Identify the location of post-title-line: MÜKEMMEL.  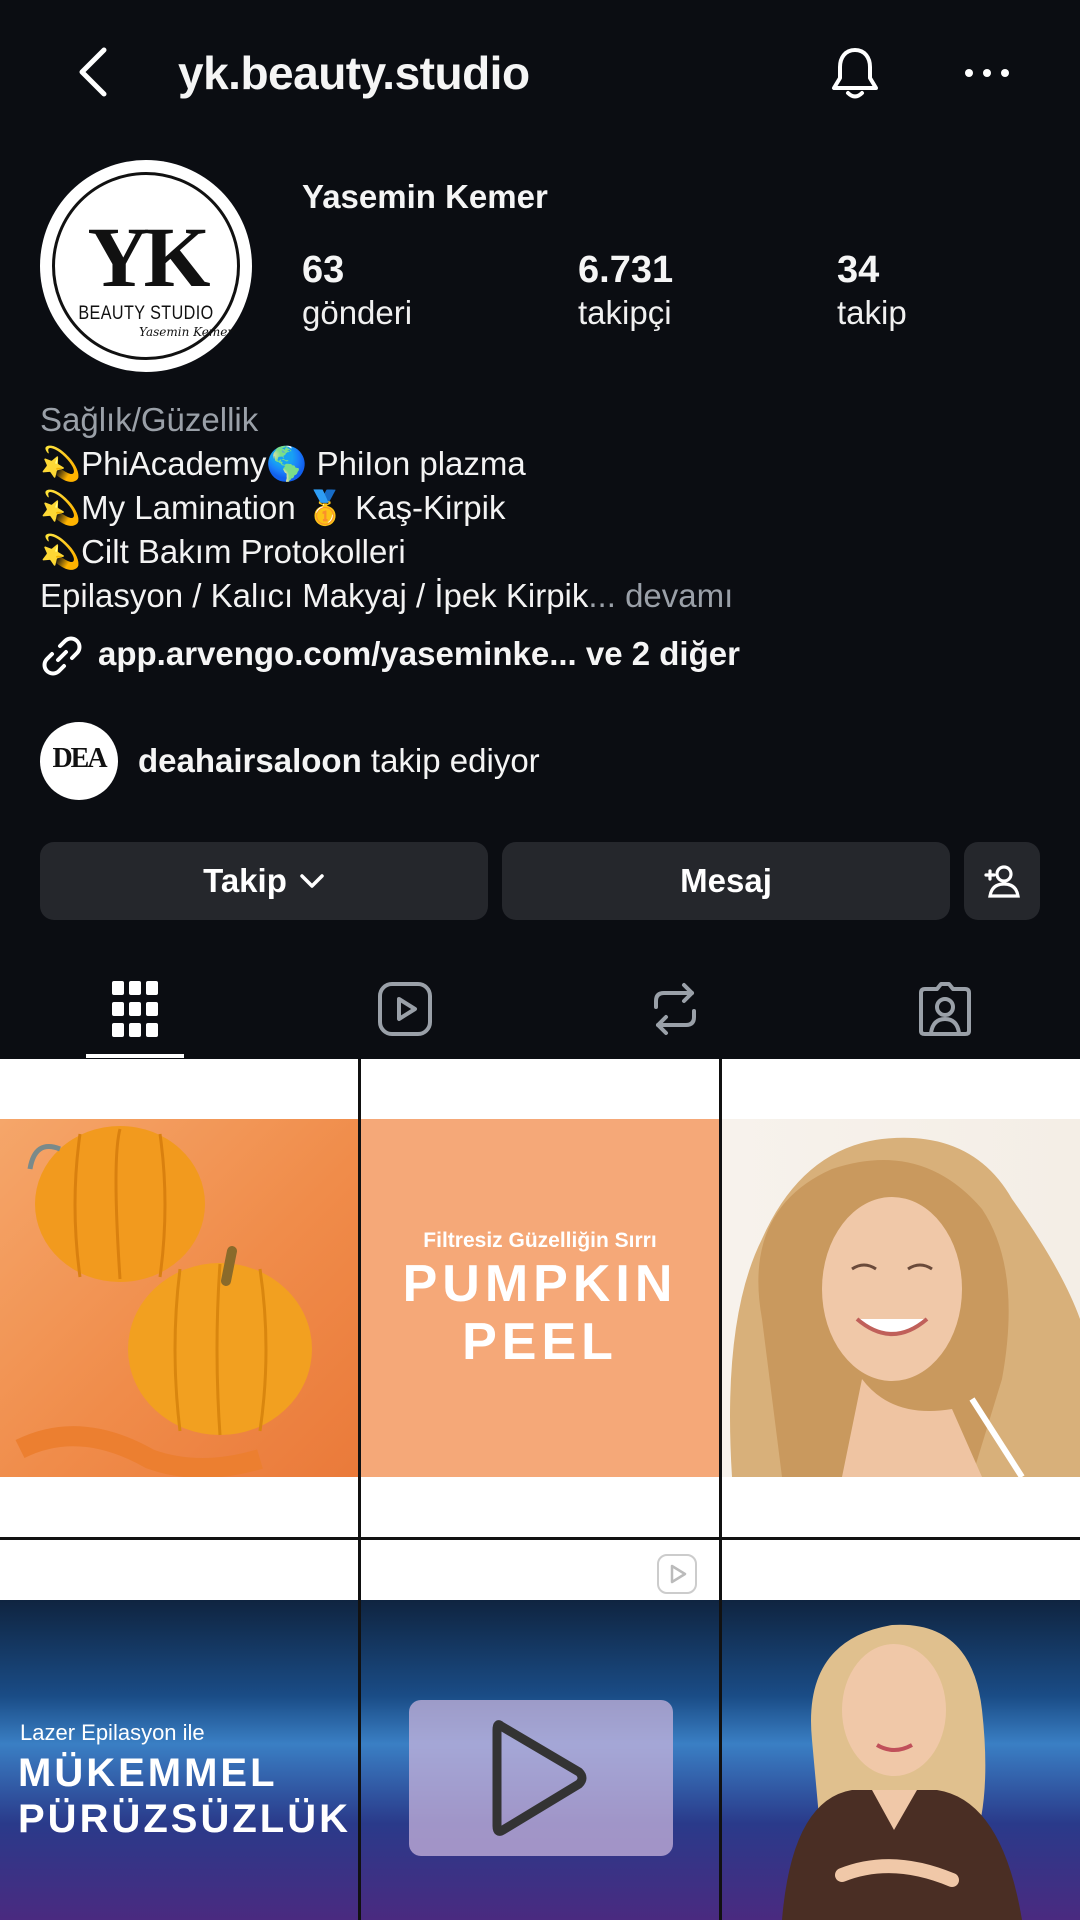
(148, 1773).